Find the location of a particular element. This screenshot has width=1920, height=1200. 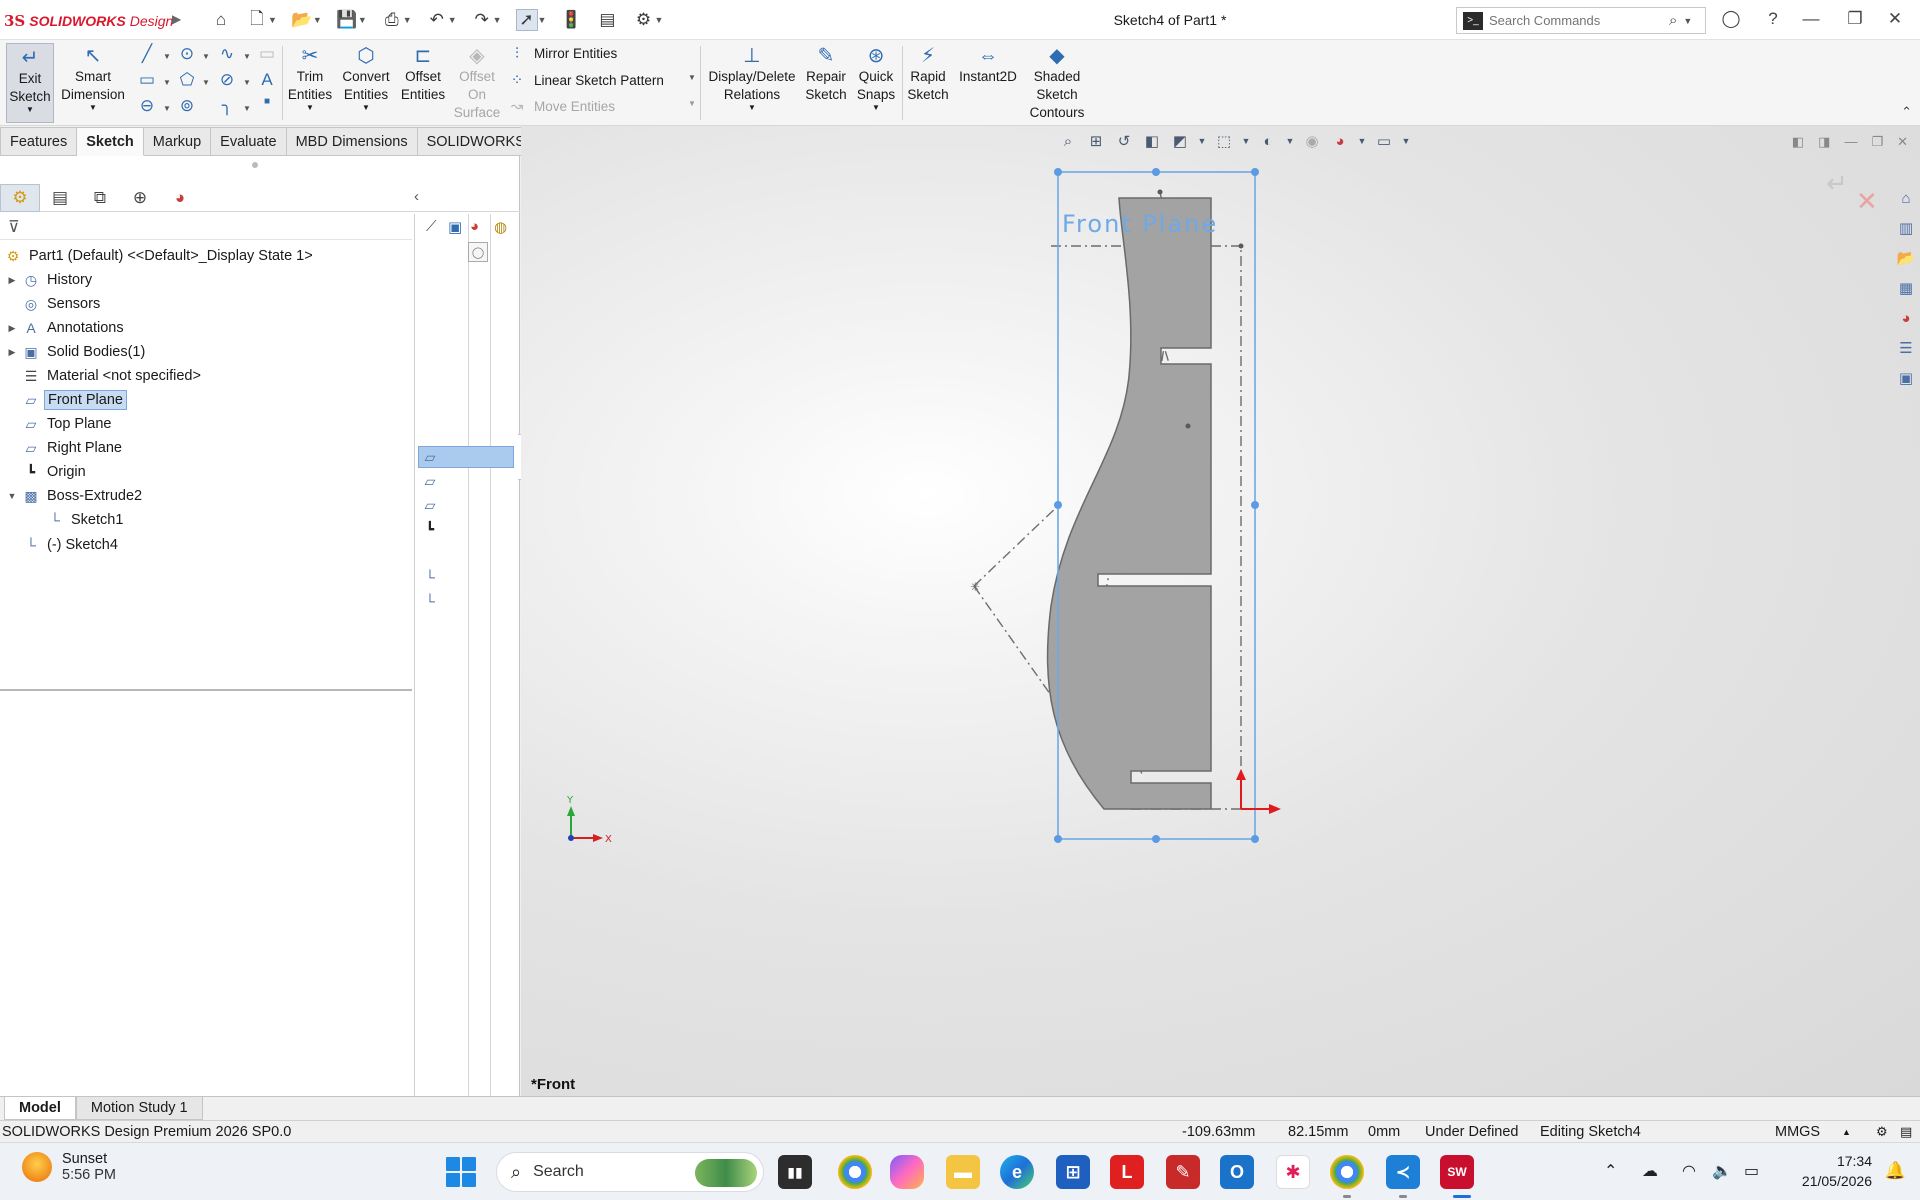

units-dropdown-icon: ▲ is located at coordinates (1846, 1132).